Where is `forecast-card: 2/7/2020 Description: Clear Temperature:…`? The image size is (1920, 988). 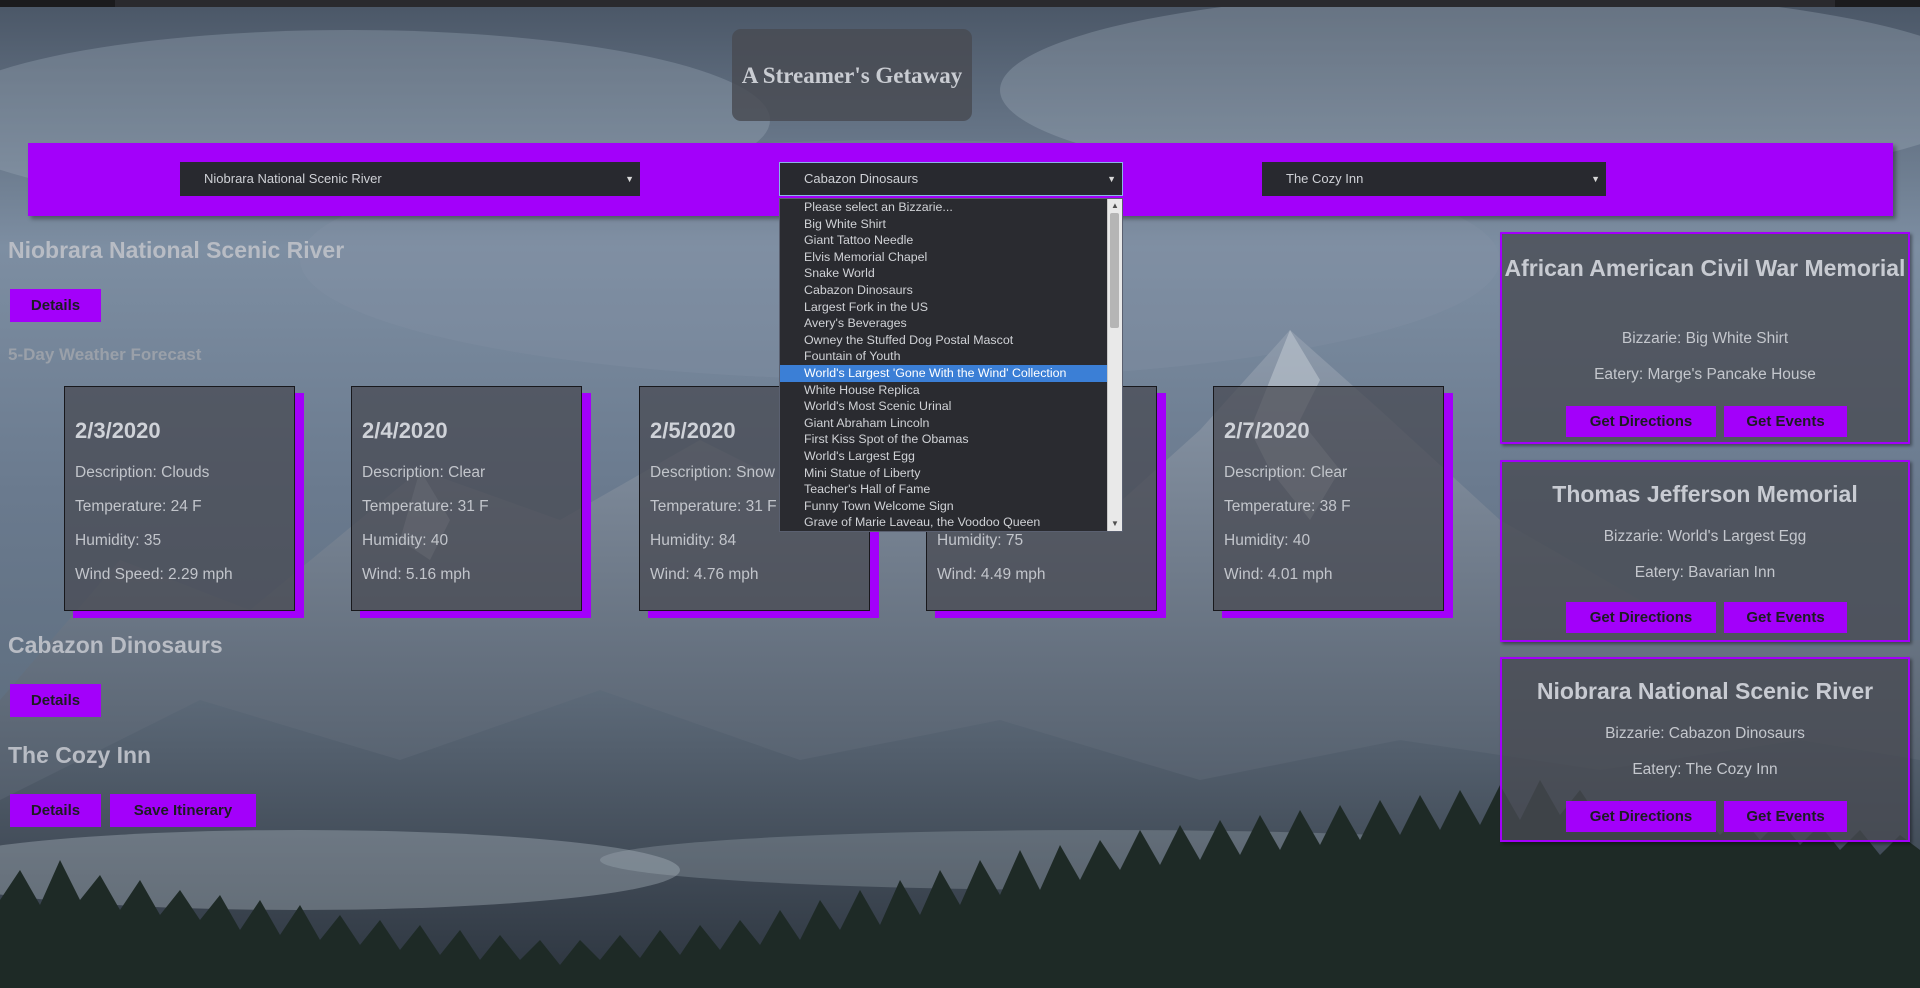 forecast-card: 2/7/2020 Description: Clear Temperature:… is located at coordinates (1328, 498).